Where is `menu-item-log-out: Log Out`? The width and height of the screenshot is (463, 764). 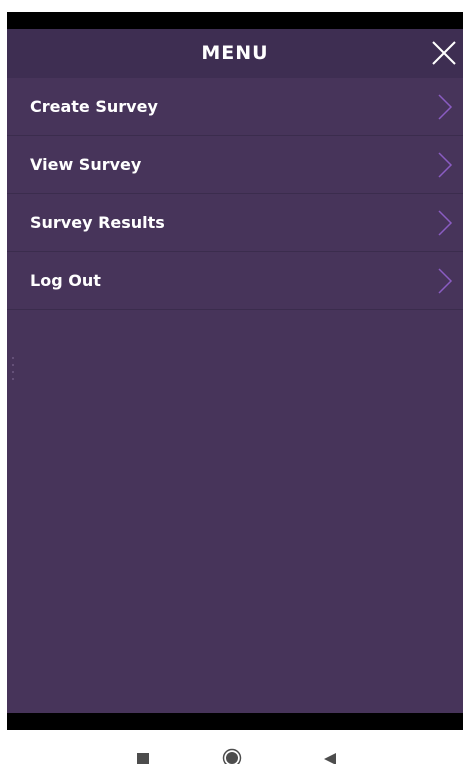
menu-item-log-out: Log Out is located at coordinates (235, 281).